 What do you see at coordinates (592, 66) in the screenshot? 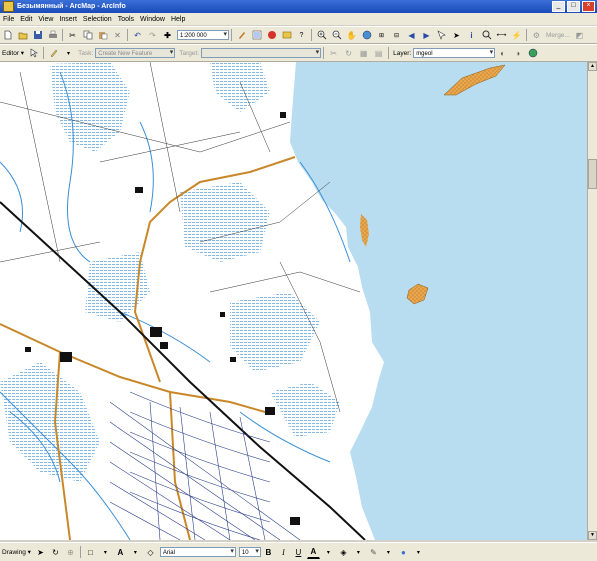
I see `scroll-up-arrow-icon: ▲` at bounding box center [592, 66].